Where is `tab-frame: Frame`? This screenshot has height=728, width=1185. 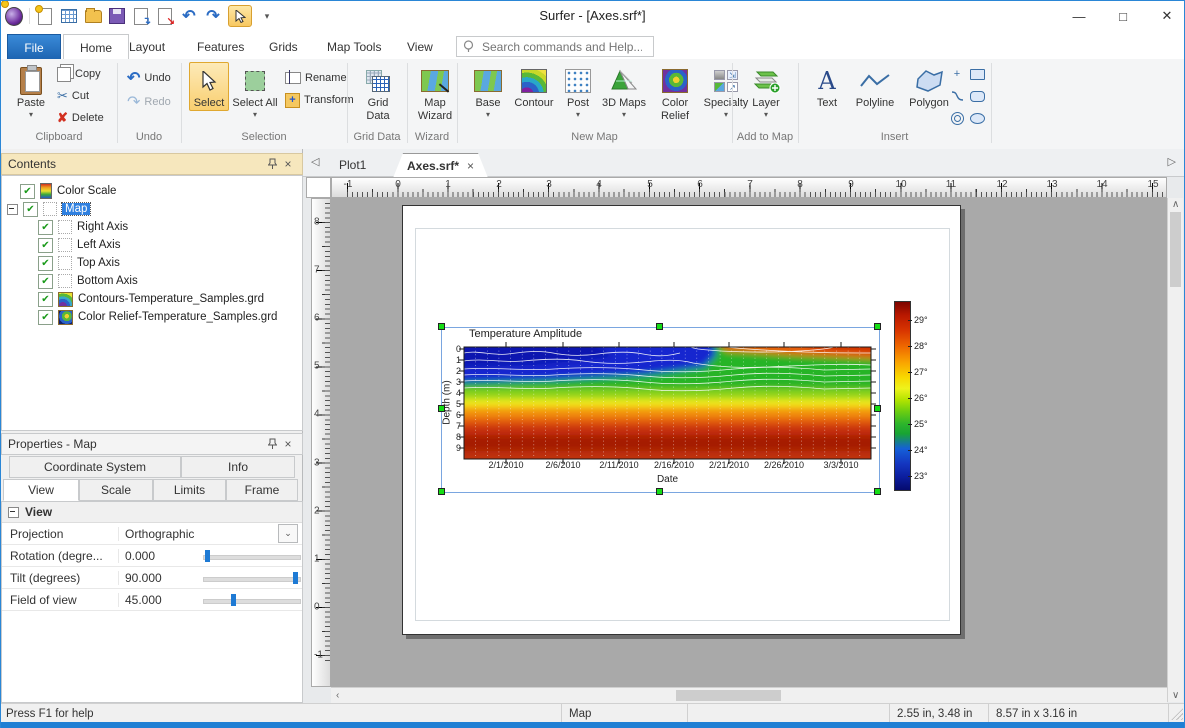 tab-frame: Frame is located at coordinates (262, 490).